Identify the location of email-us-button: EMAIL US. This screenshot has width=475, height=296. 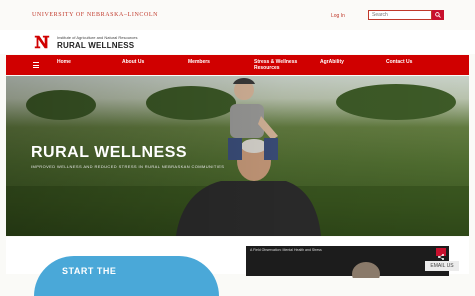
(442, 266).